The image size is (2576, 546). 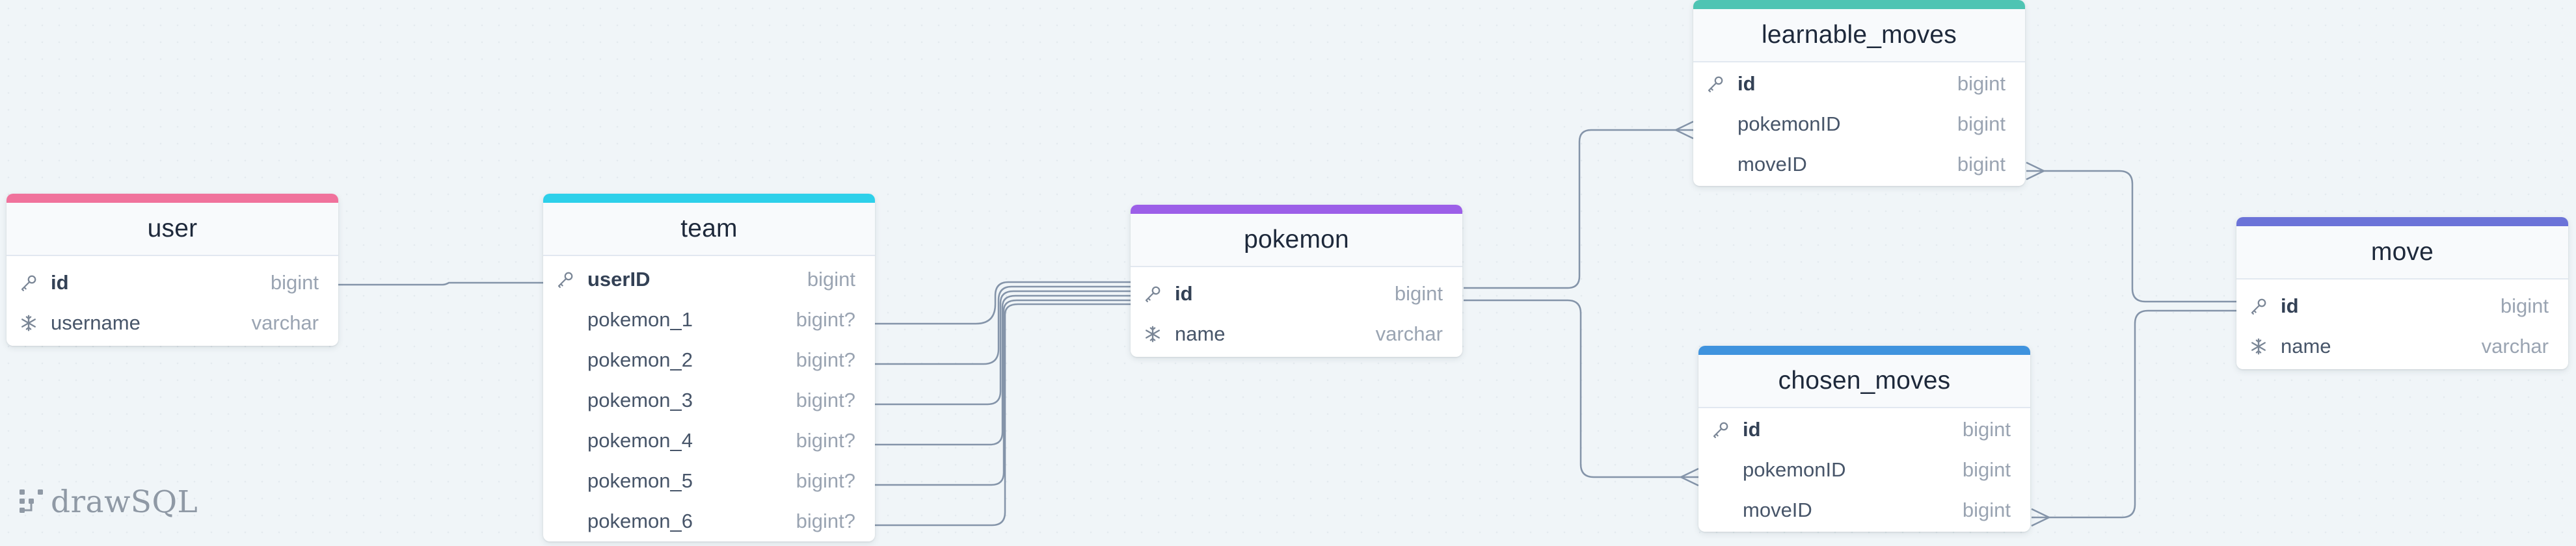 What do you see at coordinates (640, 359) in the screenshot?
I see `column-name: pokemon_2` at bounding box center [640, 359].